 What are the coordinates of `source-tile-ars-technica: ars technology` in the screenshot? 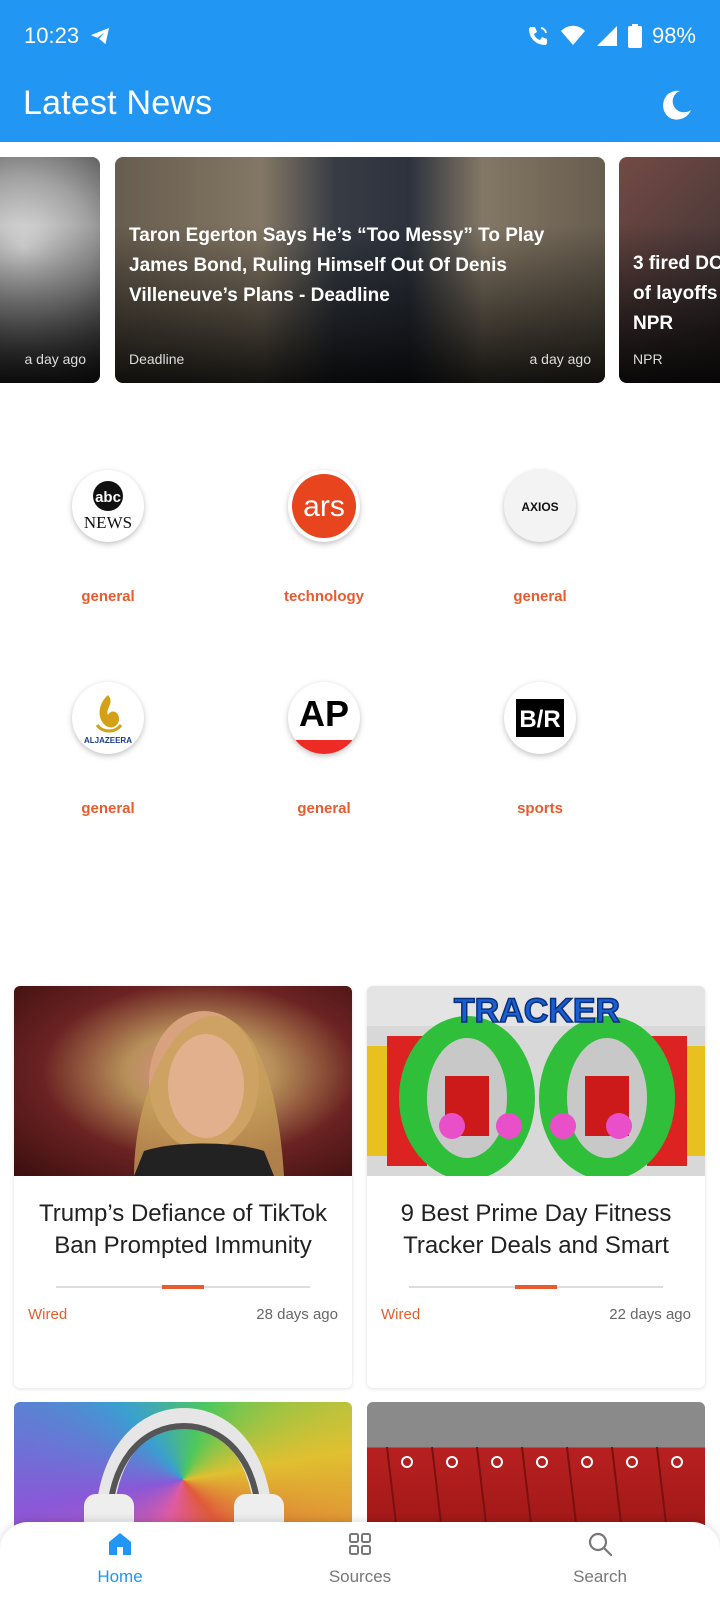 It's located at (324, 537).